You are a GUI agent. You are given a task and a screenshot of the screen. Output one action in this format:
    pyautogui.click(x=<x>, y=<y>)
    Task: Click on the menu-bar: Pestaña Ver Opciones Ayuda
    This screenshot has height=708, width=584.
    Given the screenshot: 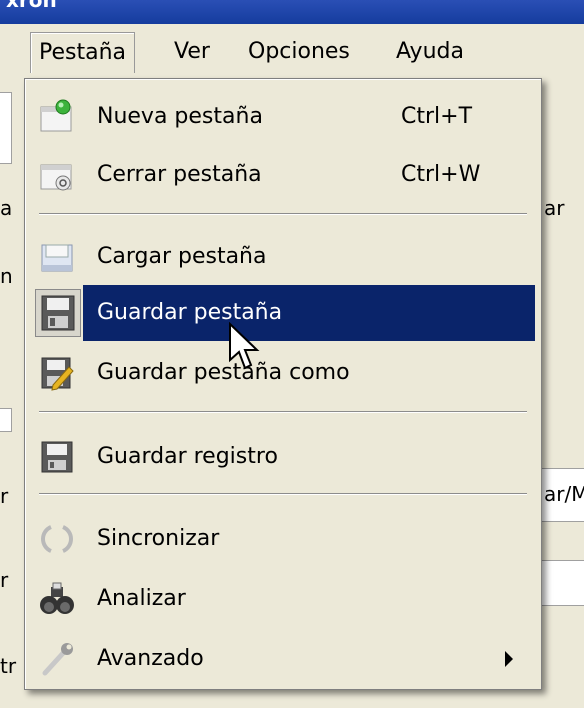 What is the action you would take?
    pyautogui.click(x=292, y=52)
    